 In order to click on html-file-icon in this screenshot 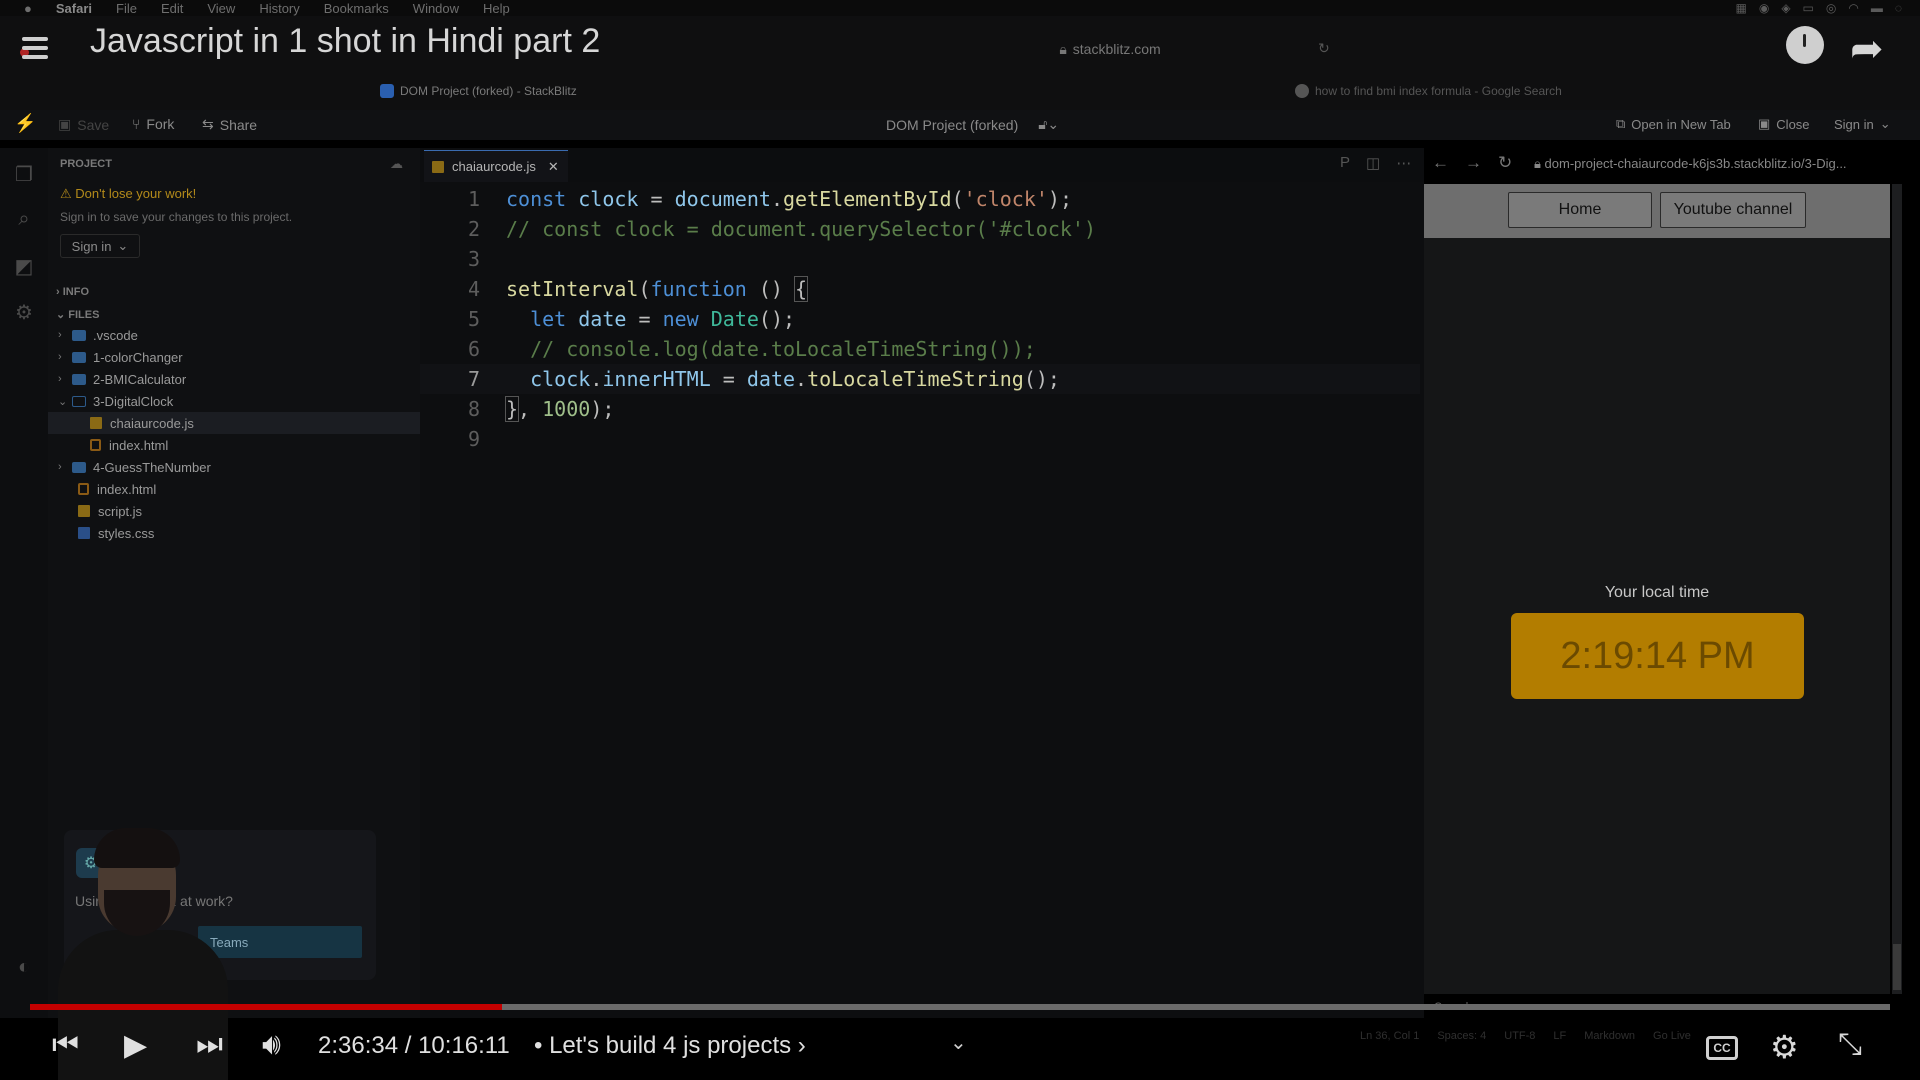, I will do `click(83, 489)`.